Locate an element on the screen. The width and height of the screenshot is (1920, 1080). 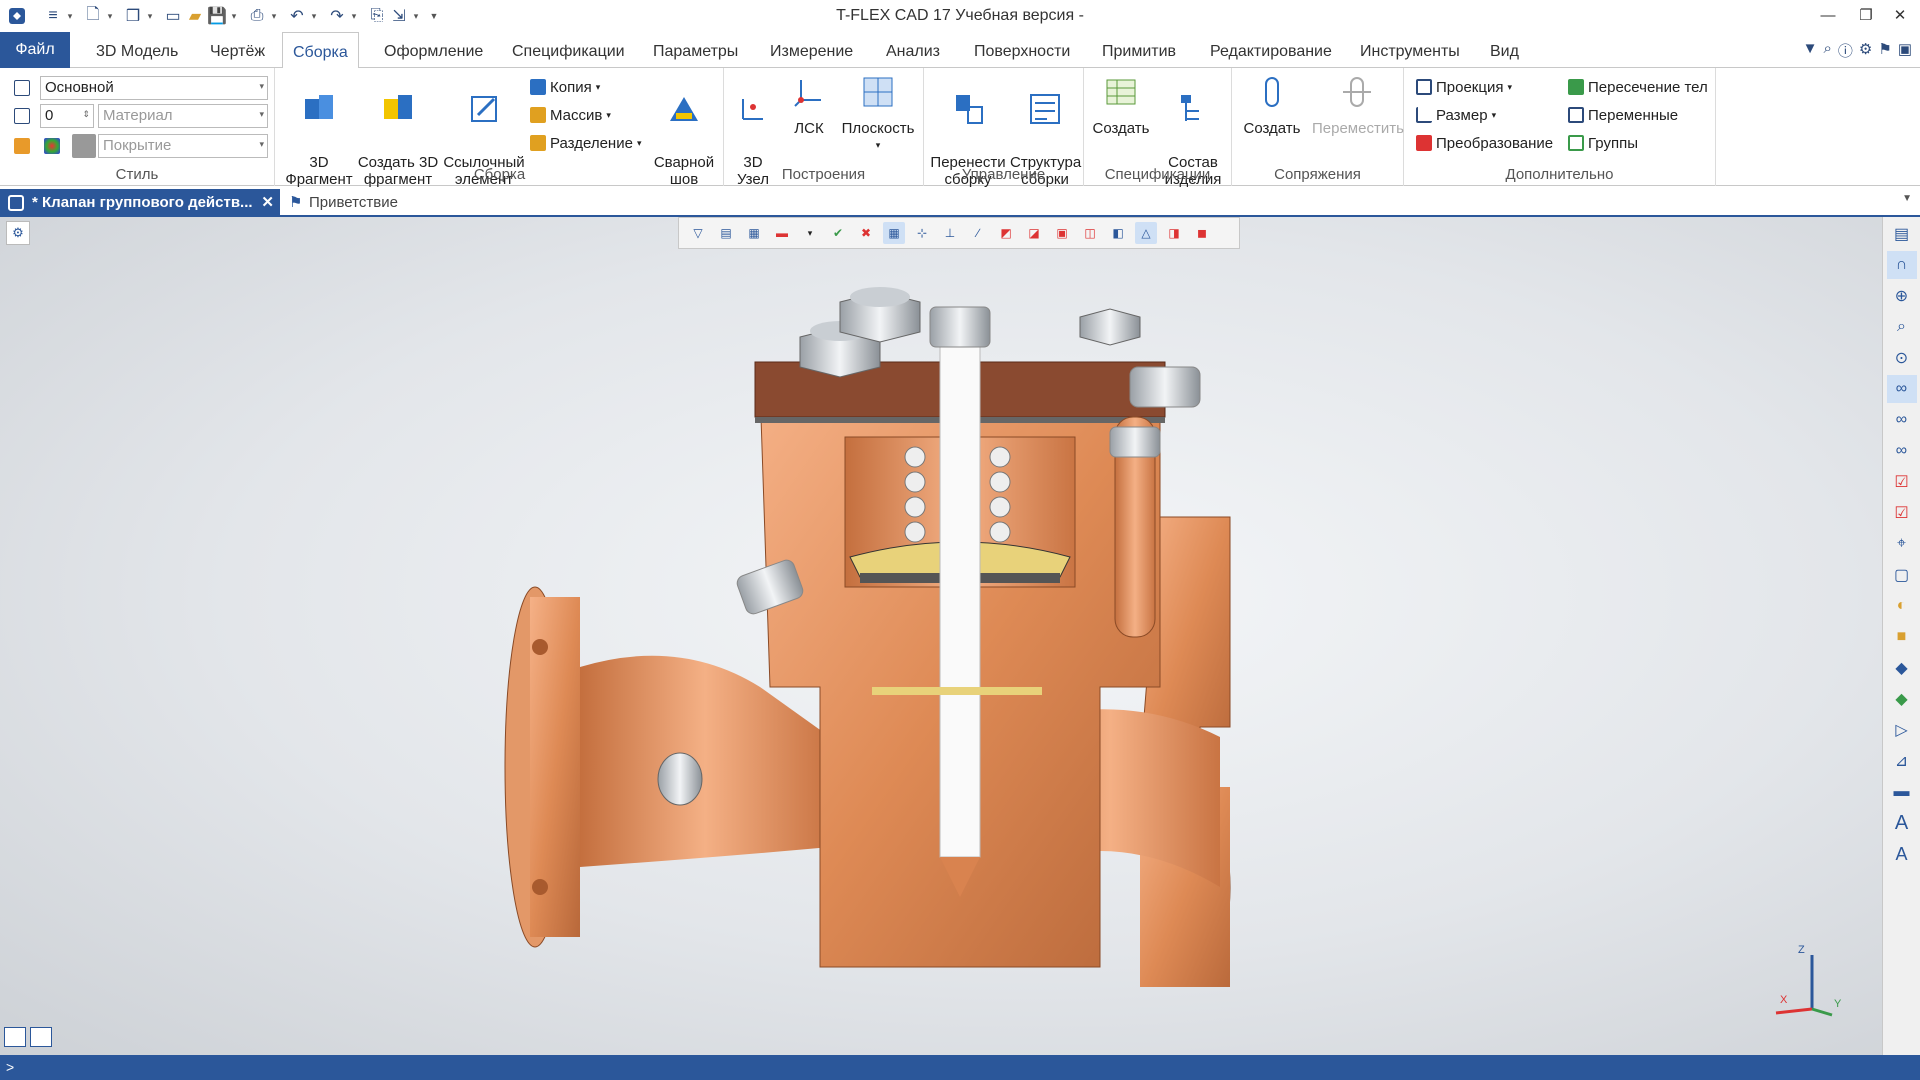
text-icon: A is located at coordinates (1902, 823).